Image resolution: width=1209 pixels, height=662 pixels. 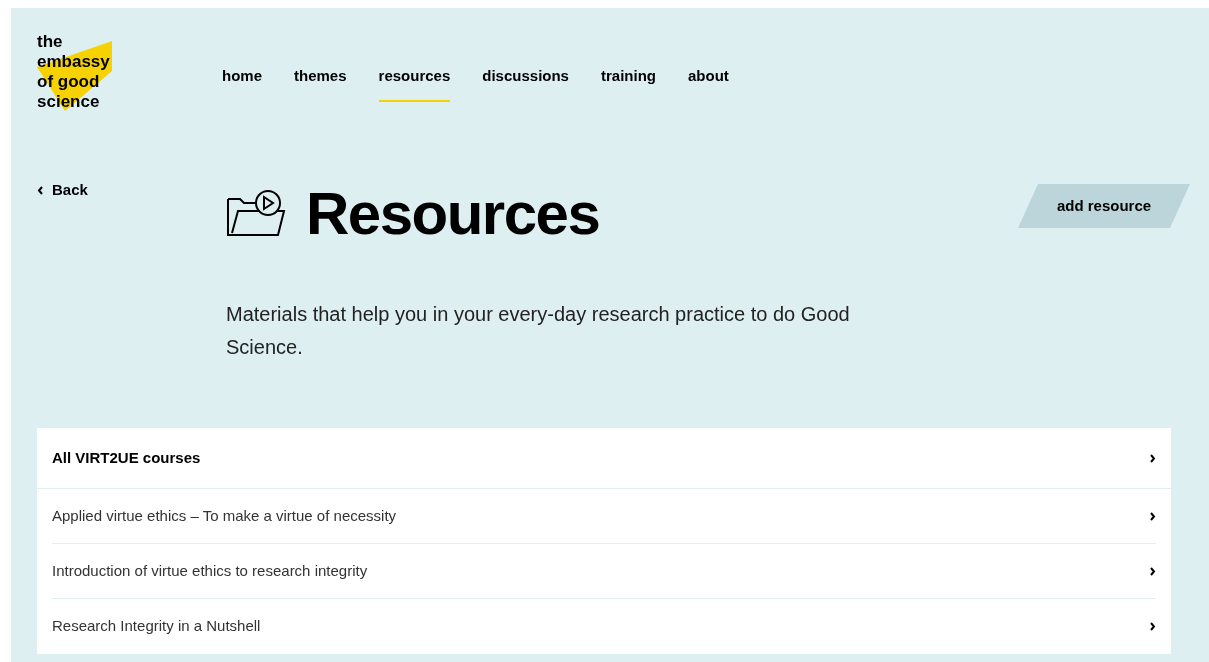 I want to click on folder-play-icon, so click(x=256, y=214).